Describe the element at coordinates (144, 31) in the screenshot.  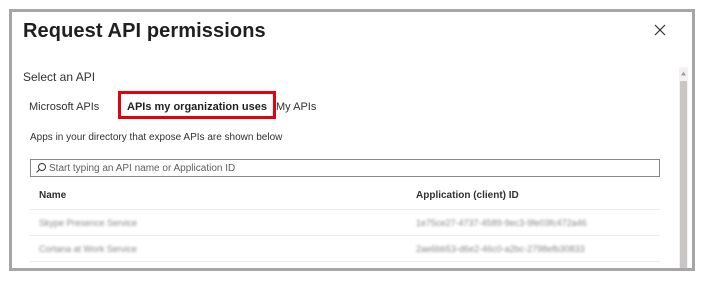
I see `dialog-title: Request API permissions` at that location.